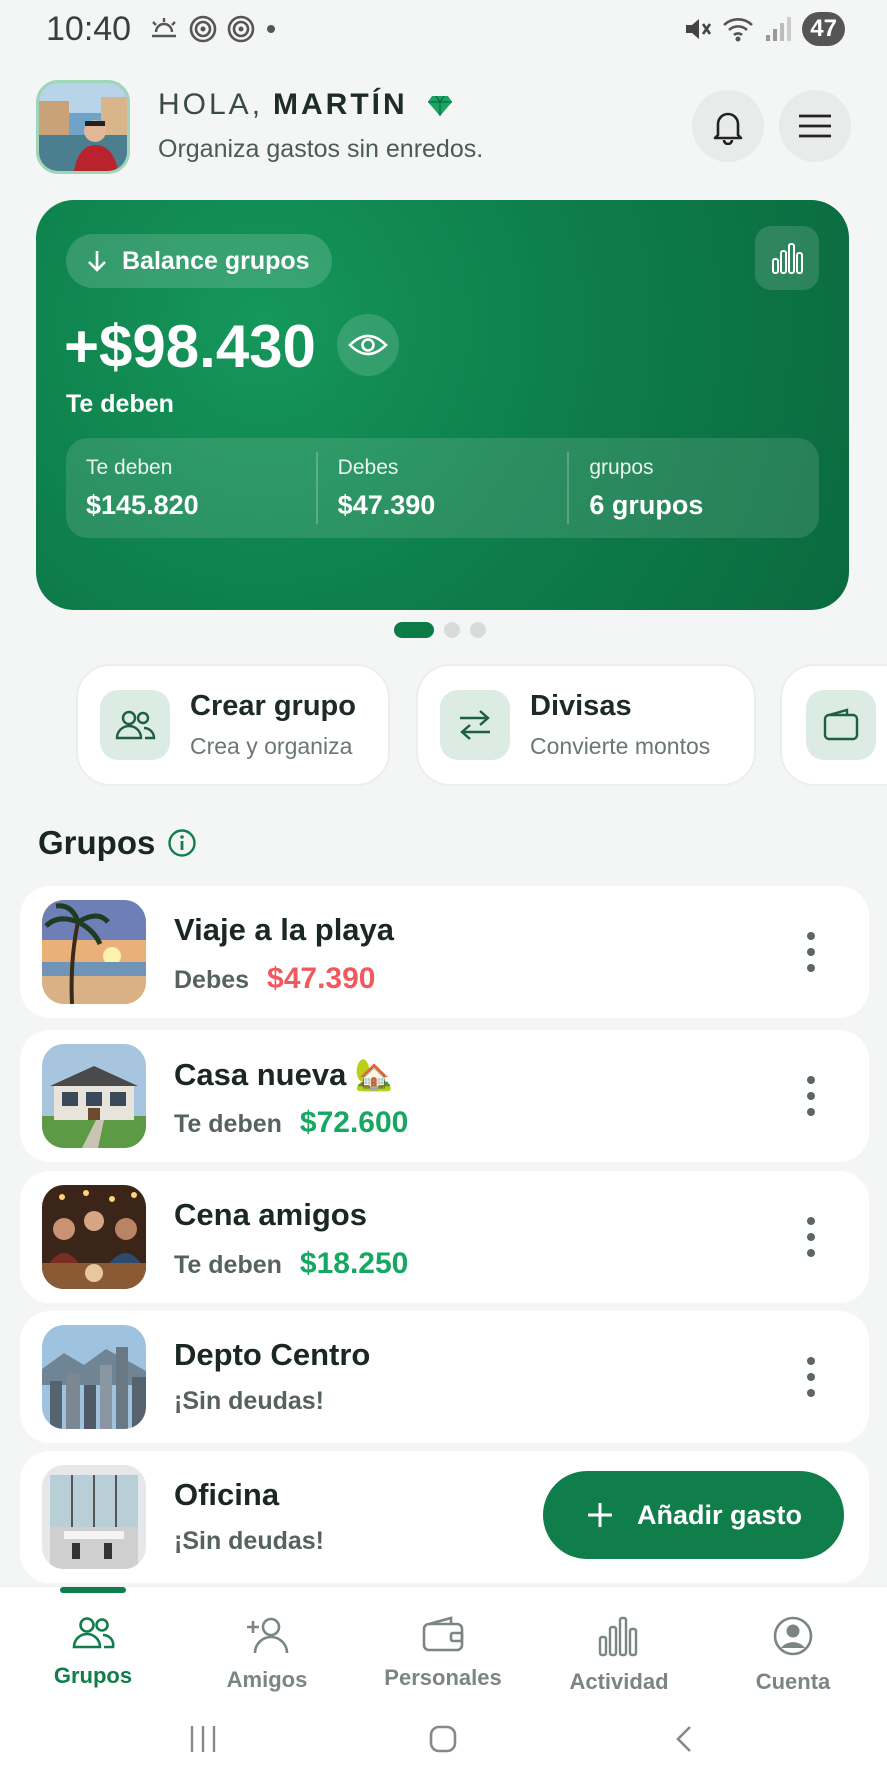 The height and width of the screenshot is (1774, 887). I want to click on user-name: MARTÍN, so click(340, 104).